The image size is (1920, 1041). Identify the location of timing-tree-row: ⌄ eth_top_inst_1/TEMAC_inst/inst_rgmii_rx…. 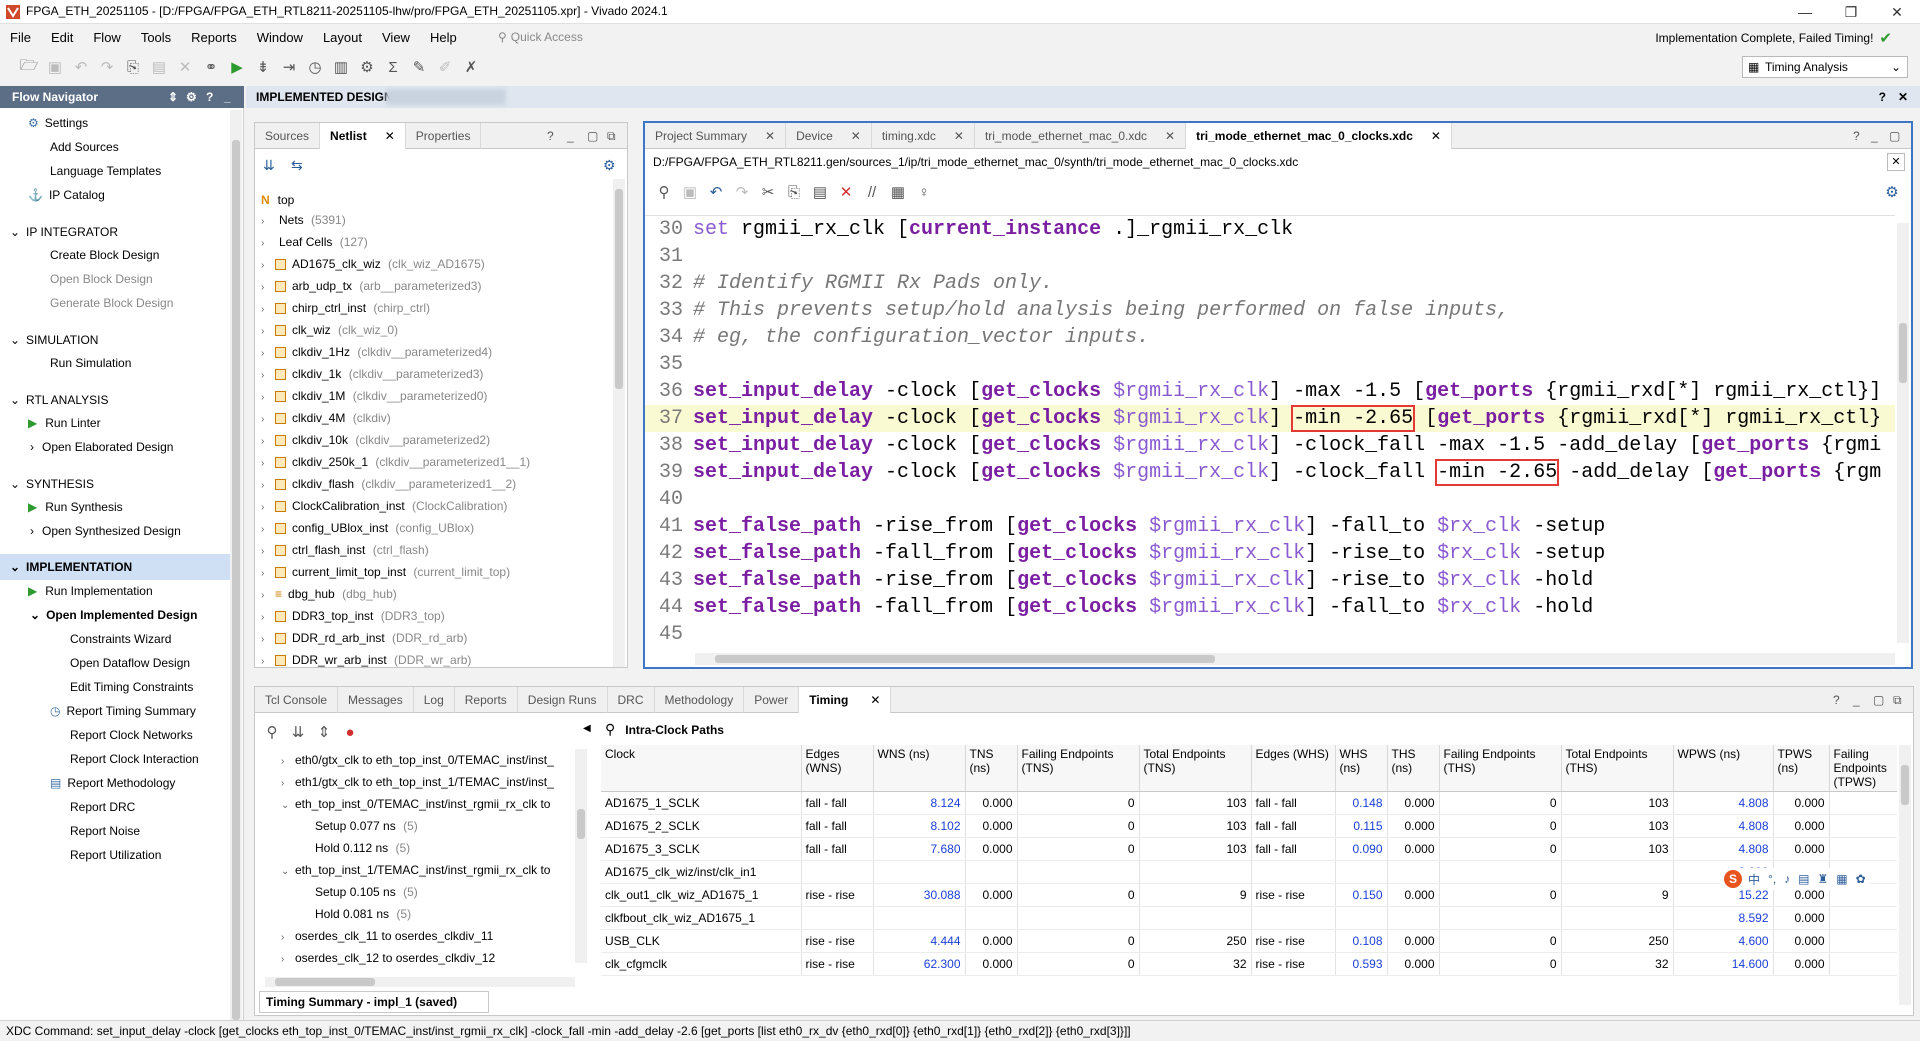
(434, 870).